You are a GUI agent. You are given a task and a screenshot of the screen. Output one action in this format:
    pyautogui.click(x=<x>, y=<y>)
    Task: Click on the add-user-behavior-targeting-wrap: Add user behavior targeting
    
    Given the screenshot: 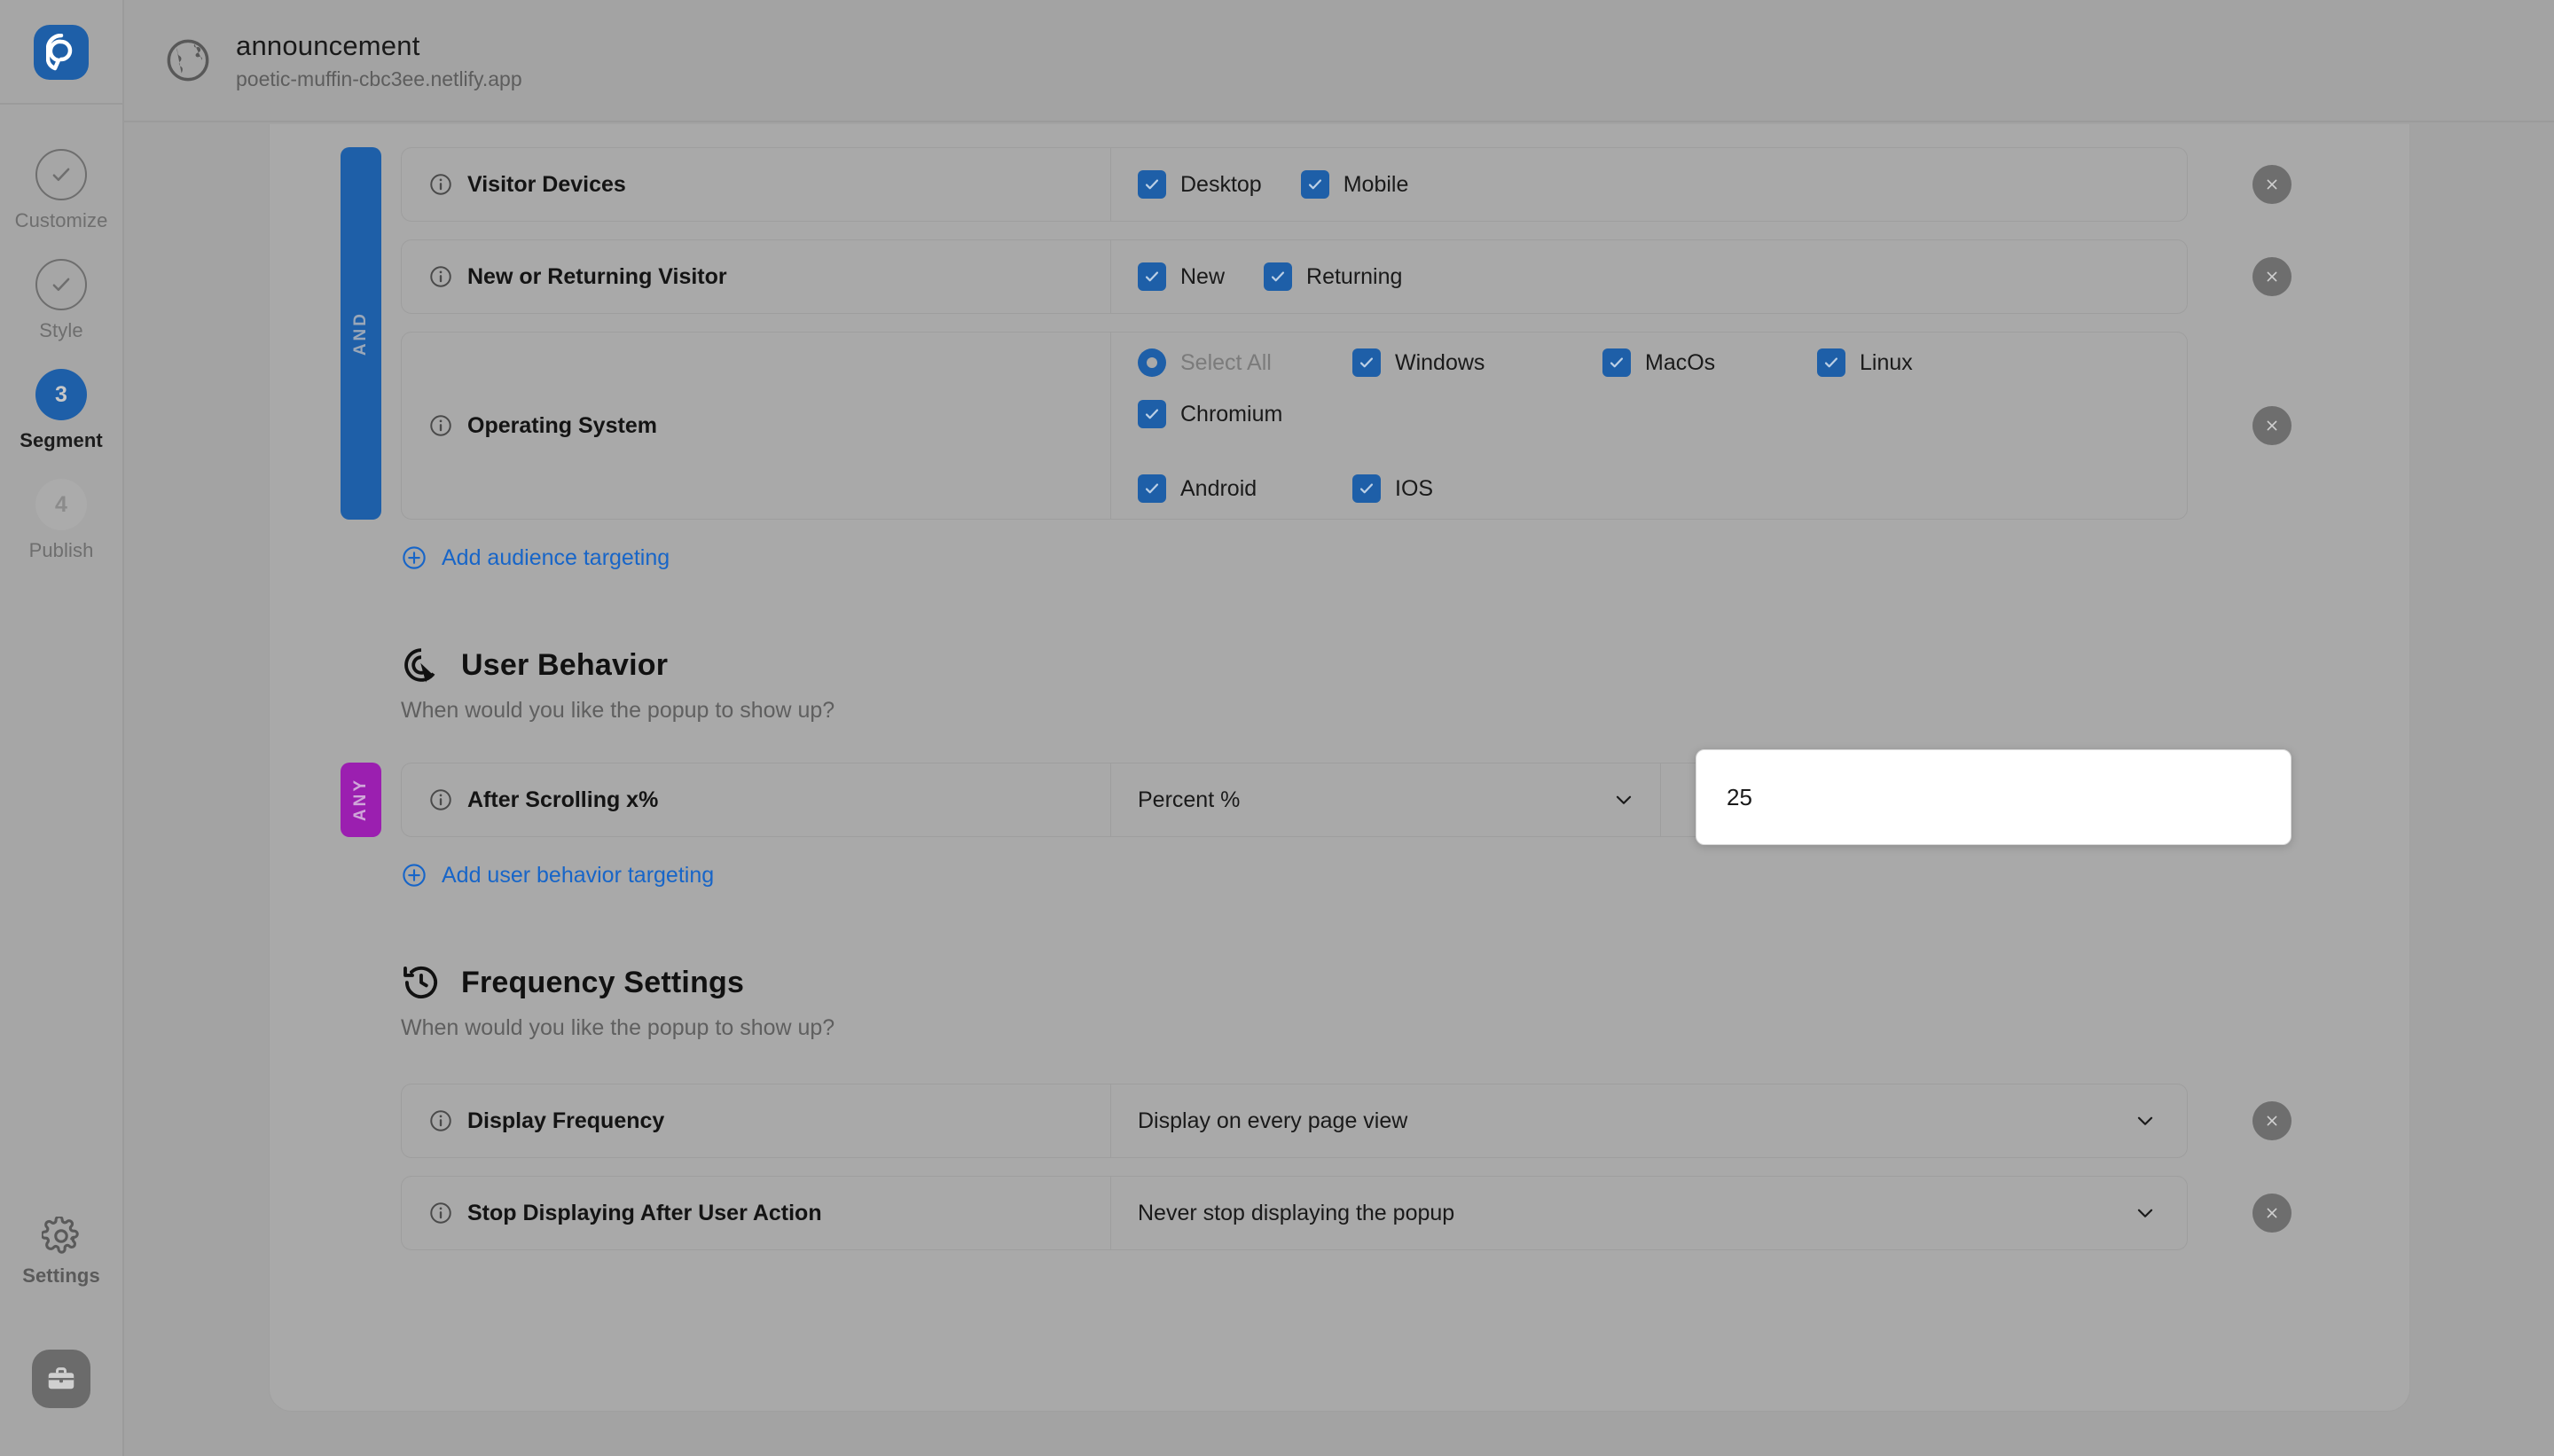 What is the action you would take?
    pyautogui.click(x=1339, y=865)
    